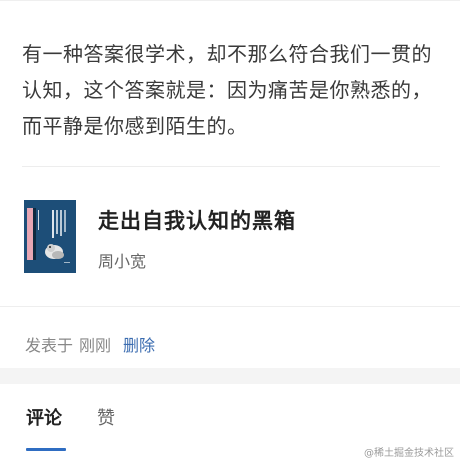  What do you see at coordinates (46, 449) in the screenshot?
I see `active-tab-indicator` at bounding box center [46, 449].